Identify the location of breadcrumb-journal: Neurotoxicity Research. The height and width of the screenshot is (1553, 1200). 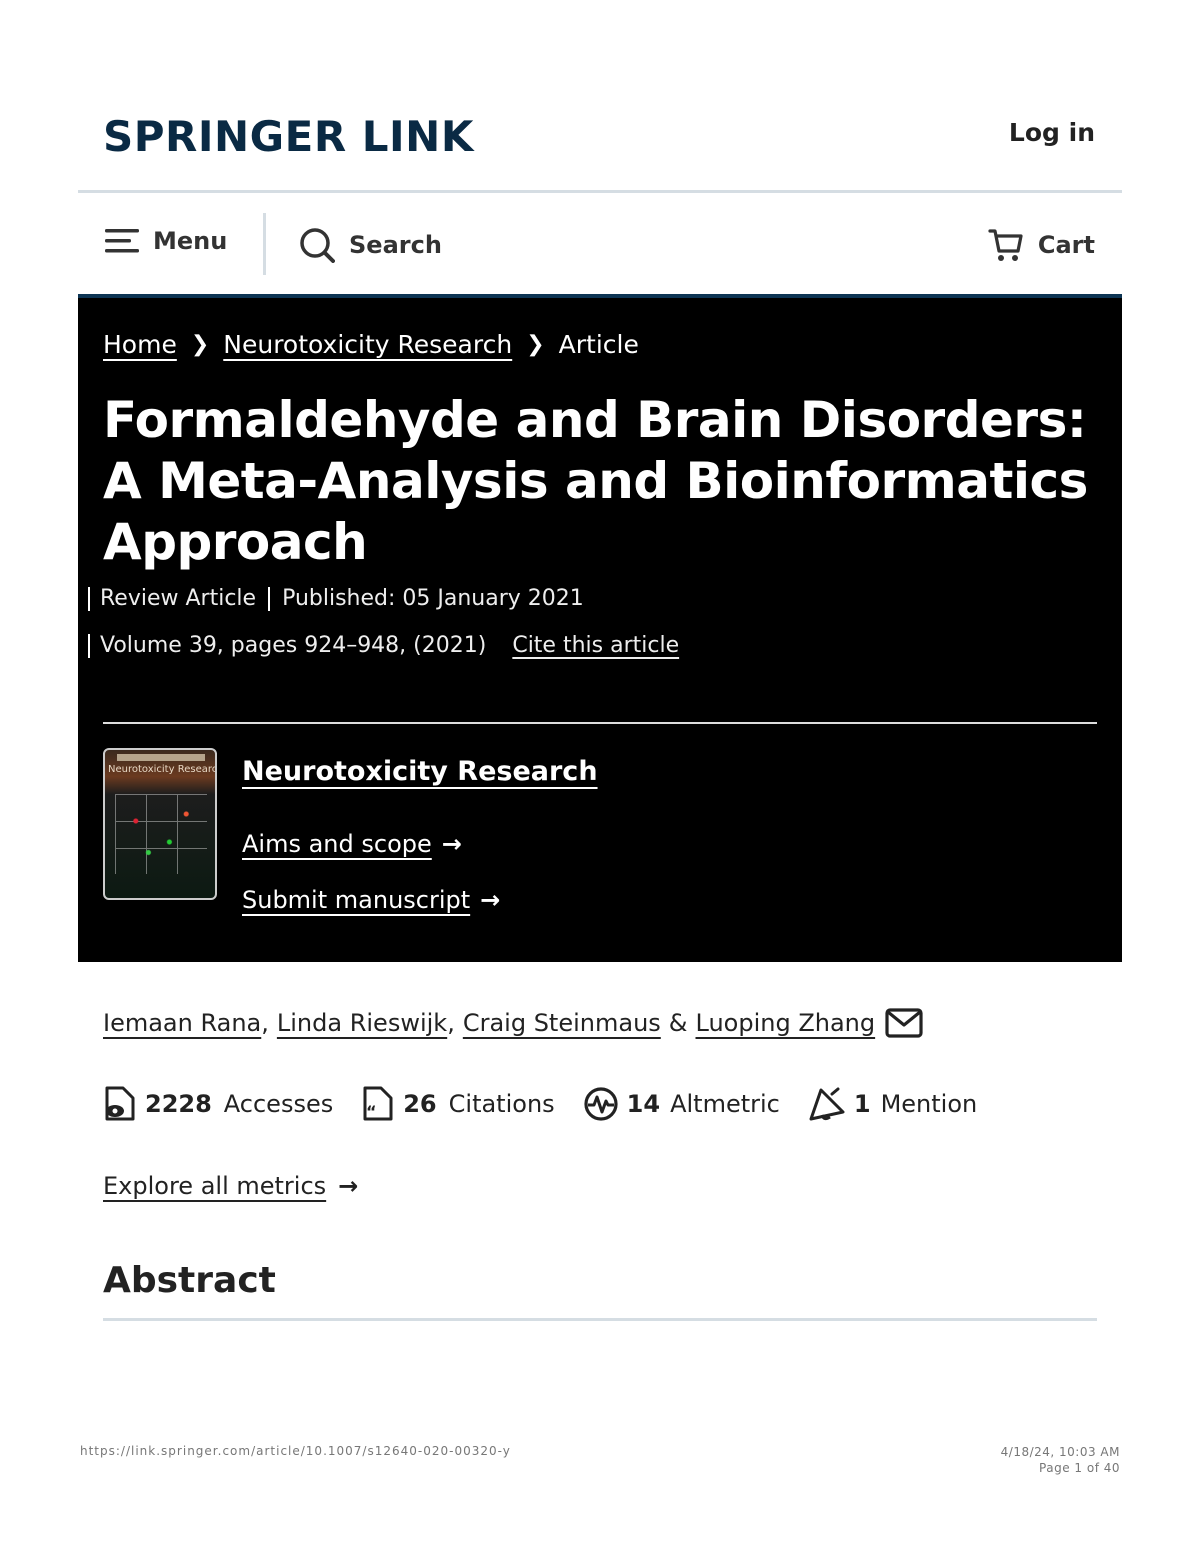
(367, 344).